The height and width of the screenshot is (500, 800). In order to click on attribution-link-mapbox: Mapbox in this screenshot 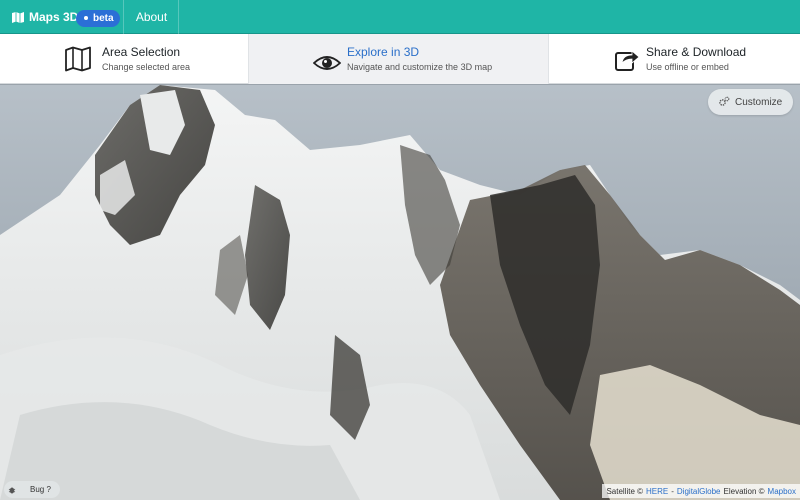, I will do `click(782, 491)`.